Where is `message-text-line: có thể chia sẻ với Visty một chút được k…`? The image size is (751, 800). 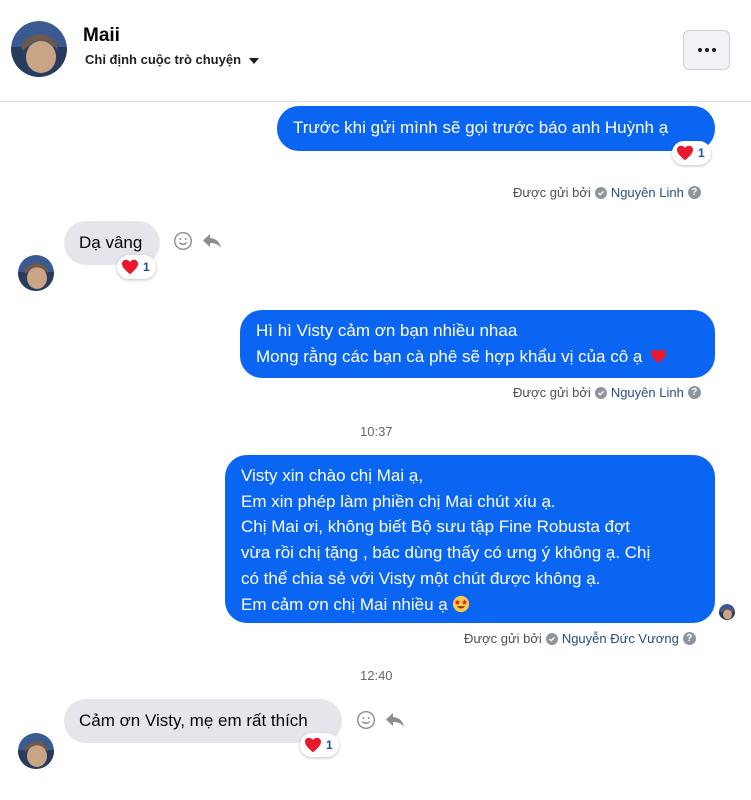
message-text-line: có thể chia sẻ với Visty một chút được k… is located at coordinates (421, 578).